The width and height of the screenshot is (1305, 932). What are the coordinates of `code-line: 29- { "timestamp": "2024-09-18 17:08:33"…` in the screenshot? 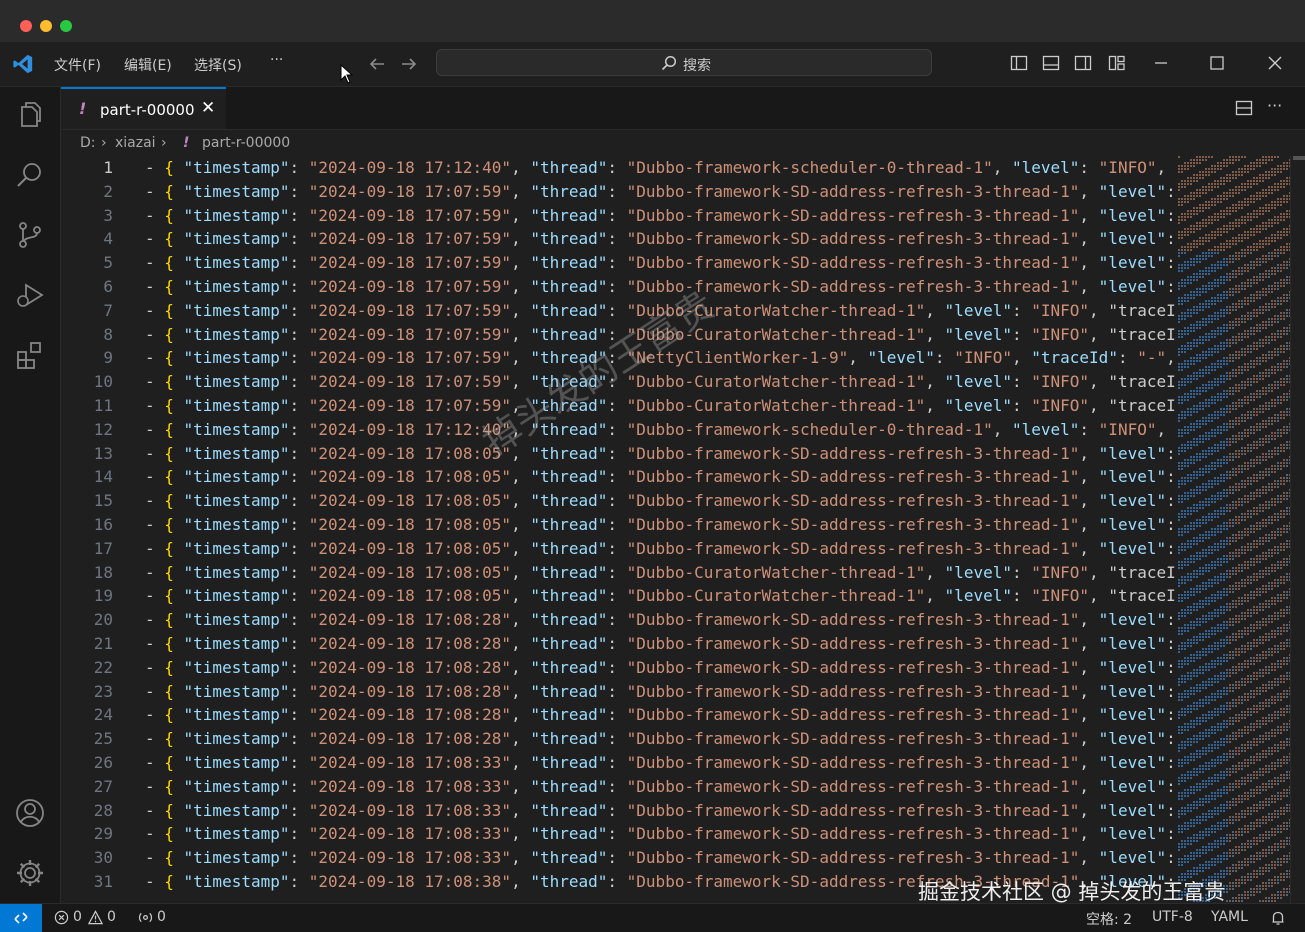 It's located at (618, 834).